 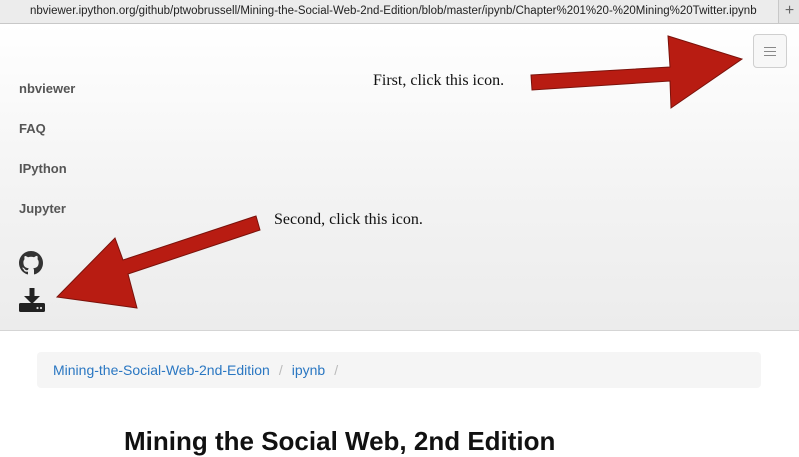 What do you see at coordinates (399, 370) in the screenshot?
I see `breadcrumb: Mining-the-Social-Web-2nd-Edition / ipynb /` at bounding box center [399, 370].